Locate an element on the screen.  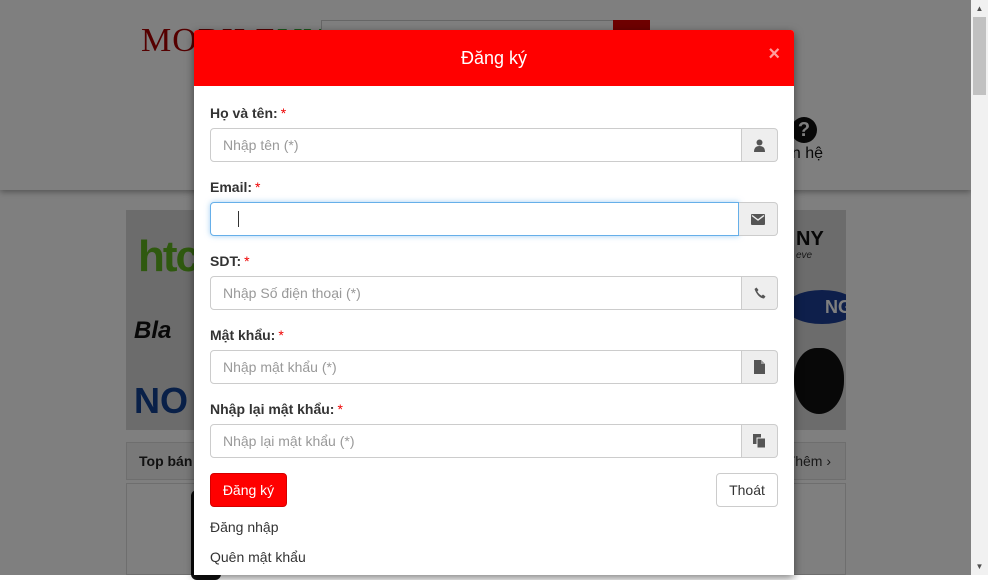
email-input is located at coordinates (474, 219).